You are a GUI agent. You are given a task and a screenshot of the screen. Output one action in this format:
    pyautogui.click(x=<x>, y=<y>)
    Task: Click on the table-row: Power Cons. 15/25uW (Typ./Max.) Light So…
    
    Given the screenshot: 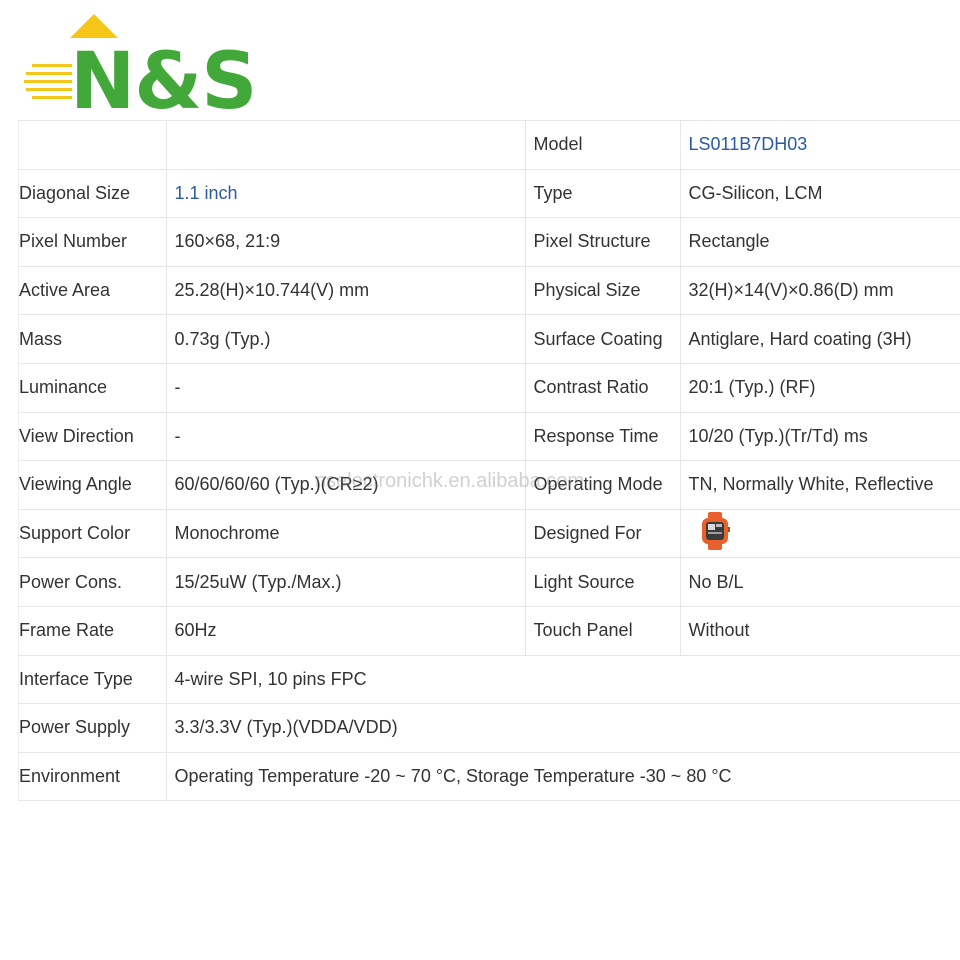 What is the action you would take?
    pyautogui.click(x=489, y=582)
    